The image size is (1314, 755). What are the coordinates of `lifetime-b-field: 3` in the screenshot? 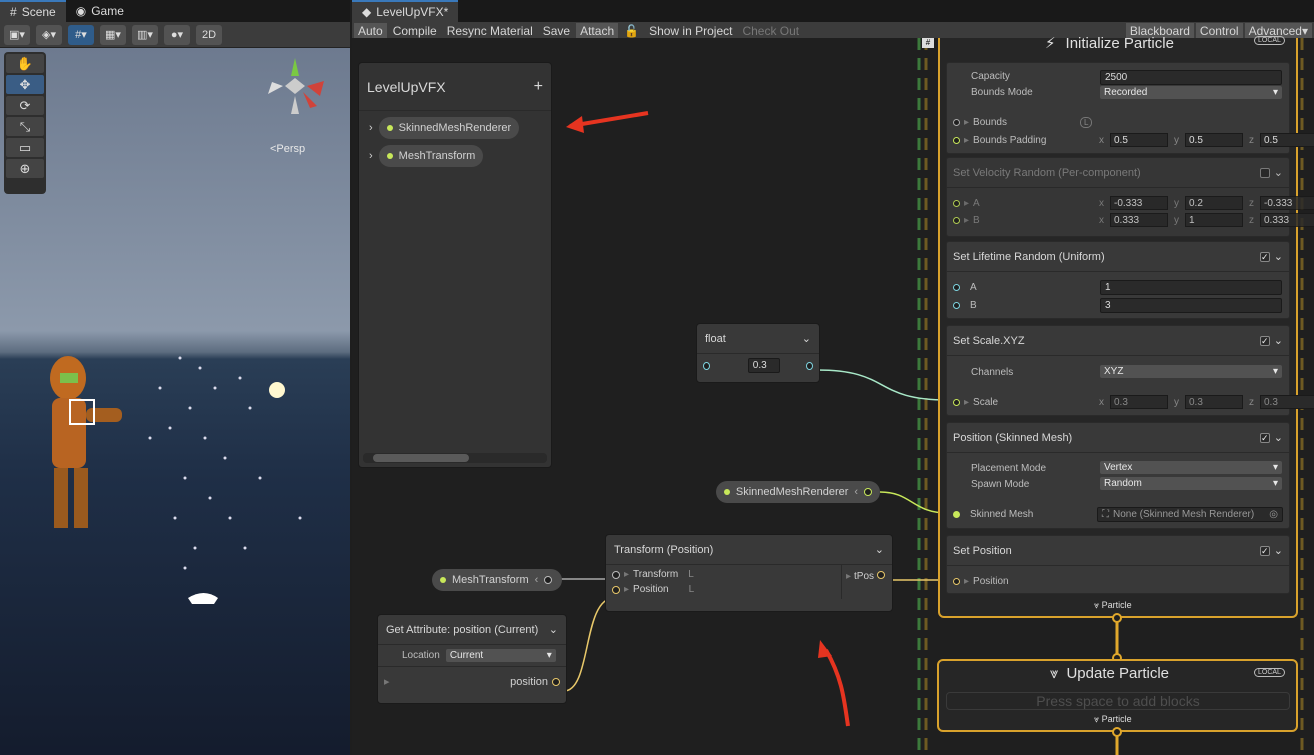 It's located at (1191, 305).